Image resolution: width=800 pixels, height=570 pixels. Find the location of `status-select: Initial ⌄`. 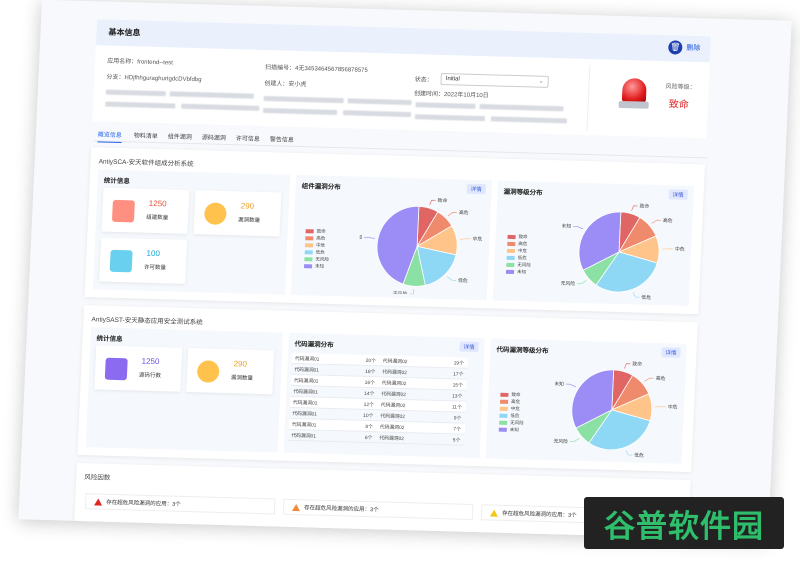

status-select: Initial ⌄ is located at coordinates (494, 80).